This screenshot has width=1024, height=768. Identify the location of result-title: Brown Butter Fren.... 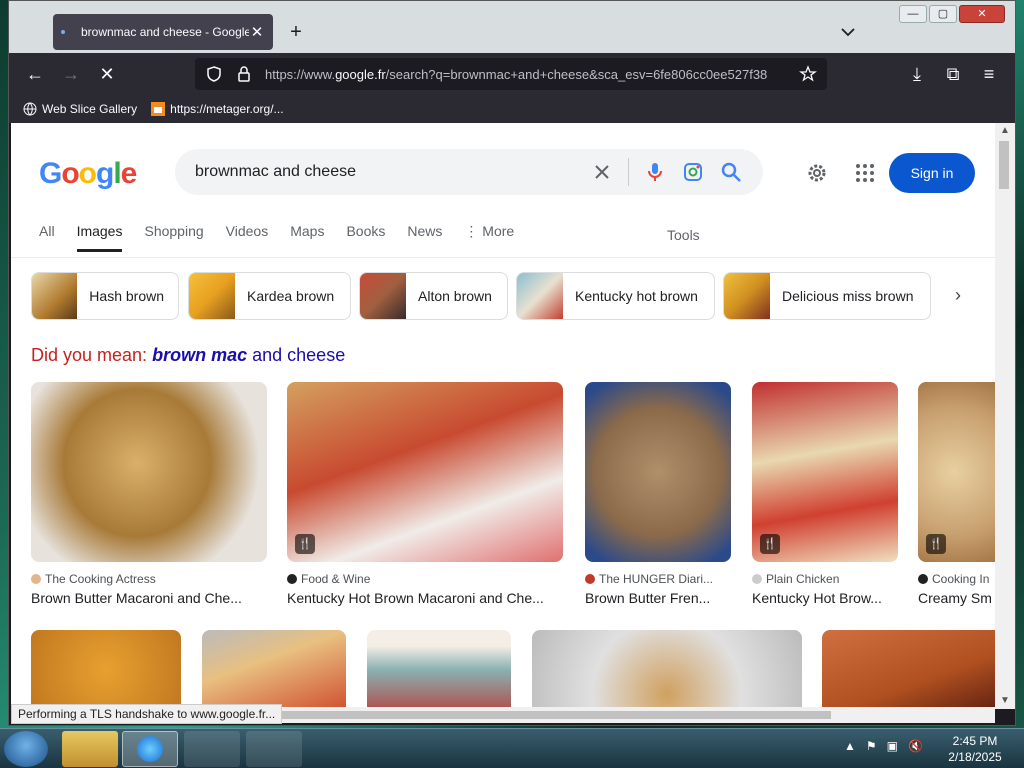
(658, 598).